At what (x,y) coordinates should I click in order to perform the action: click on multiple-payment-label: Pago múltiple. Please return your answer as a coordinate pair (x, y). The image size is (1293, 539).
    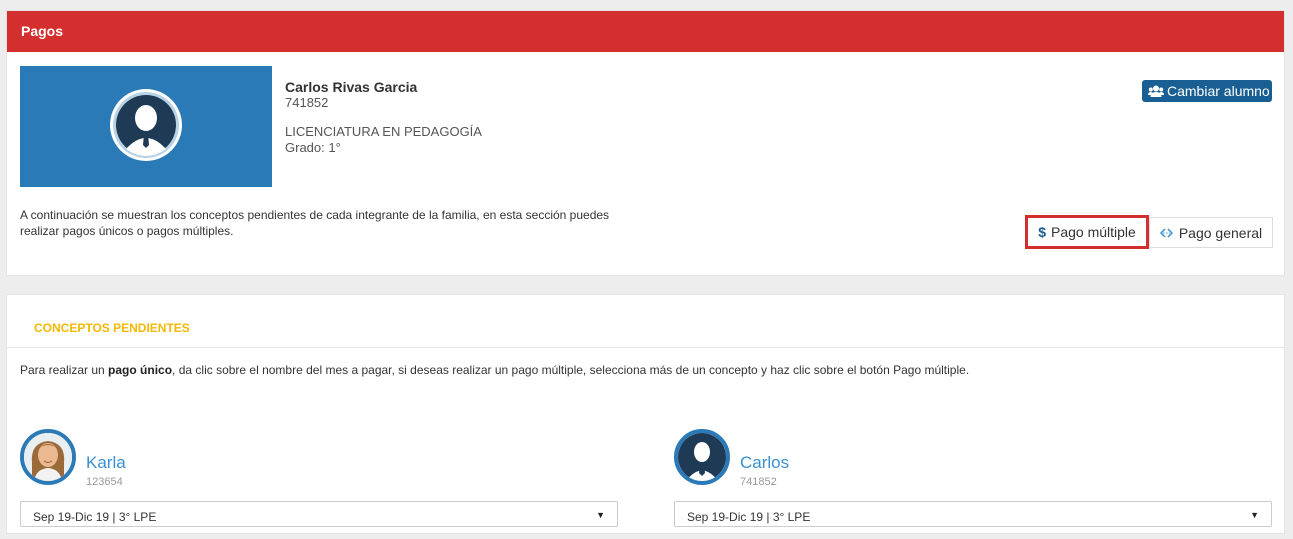
    Looking at the image, I should click on (1093, 232).